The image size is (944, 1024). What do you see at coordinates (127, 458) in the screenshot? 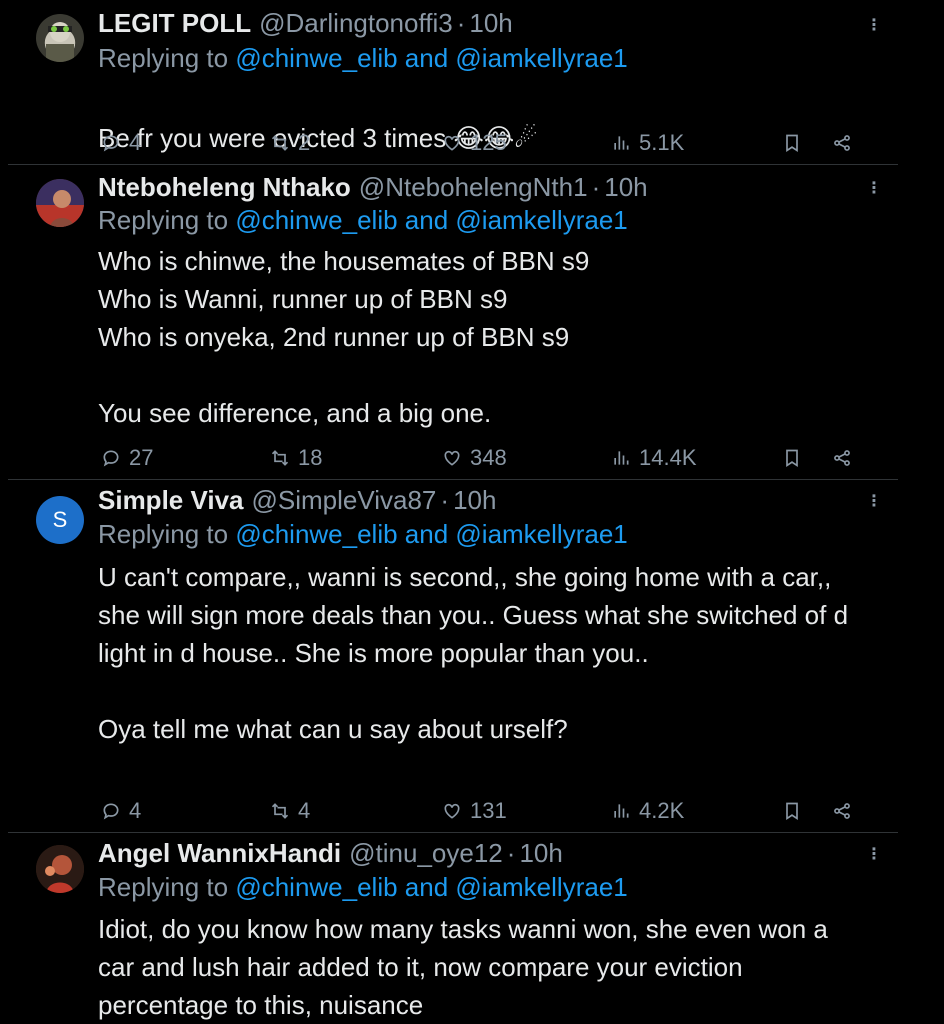
I see `reply-button: 27` at bounding box center [127, 458].